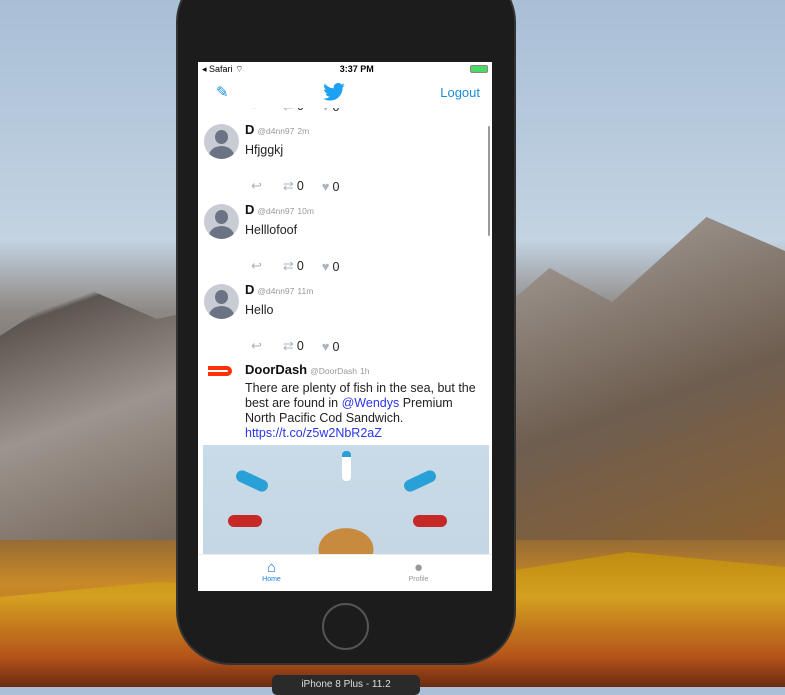 This screenshot has width=785, height=695. What do you see at coordinates (345, 626) in the screenshot?
I see `home-button` at bounding box center [345, 626].